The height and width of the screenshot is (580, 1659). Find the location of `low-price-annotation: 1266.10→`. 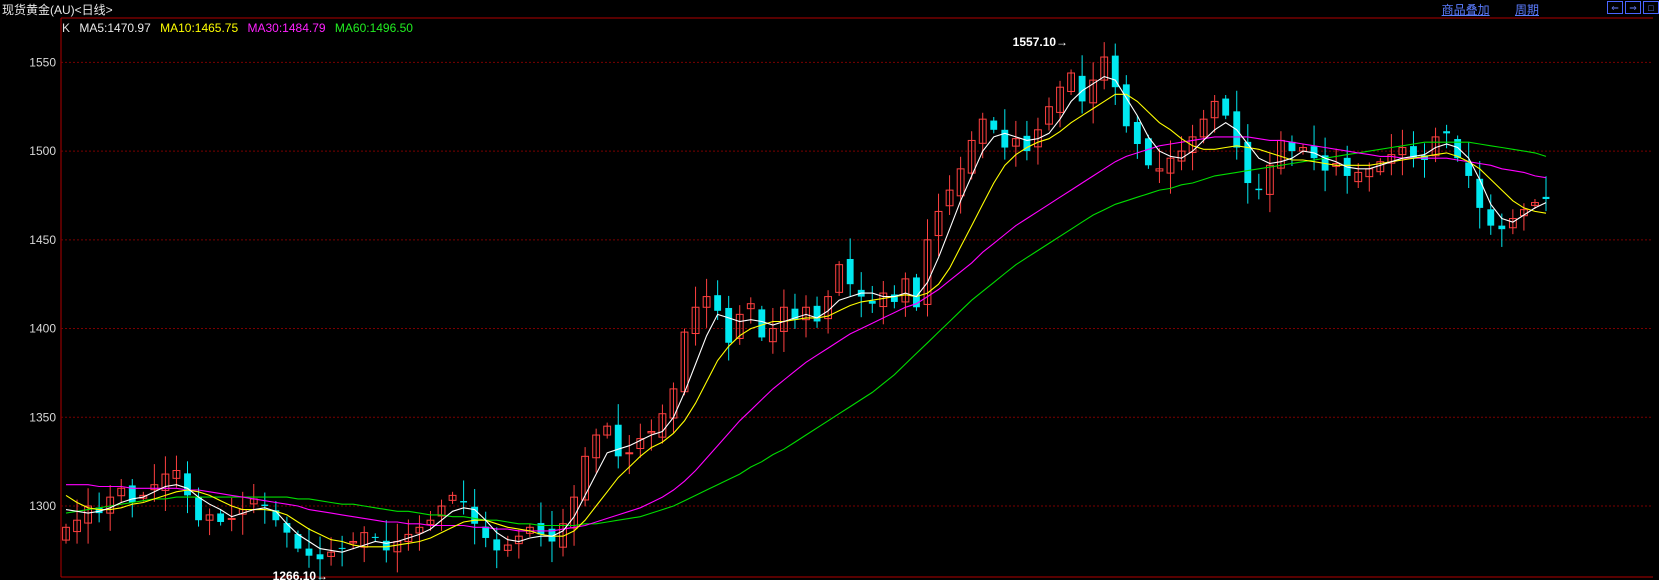

low-price-annotation: 1266.10→ is located at coordinates (300, 574).